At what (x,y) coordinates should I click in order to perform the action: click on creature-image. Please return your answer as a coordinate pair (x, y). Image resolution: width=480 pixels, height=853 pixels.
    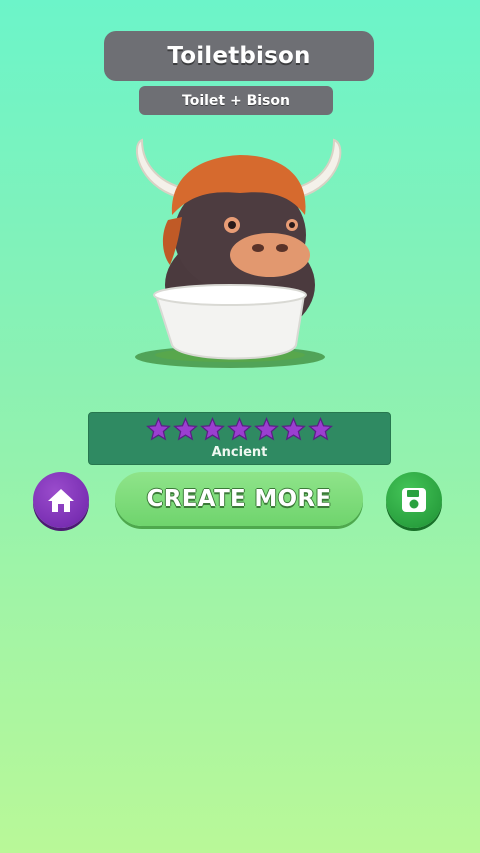
    Looking at the image, I should click on (240, 255).